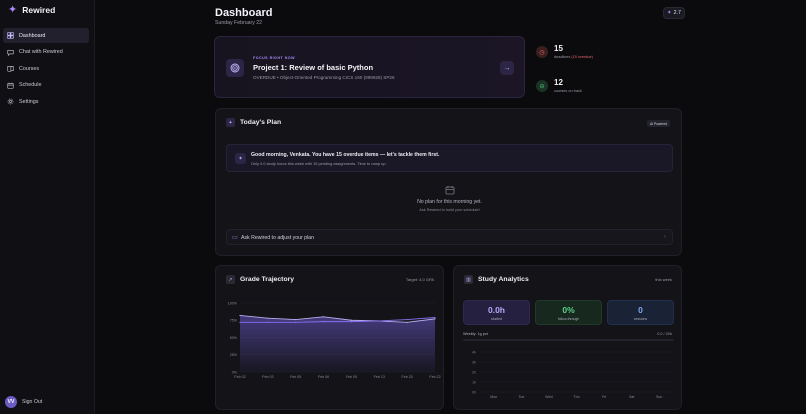 This screenshot has width=806, height=414. I want to click on follow-through-tile: 0% follow-through, so click(568, 312).